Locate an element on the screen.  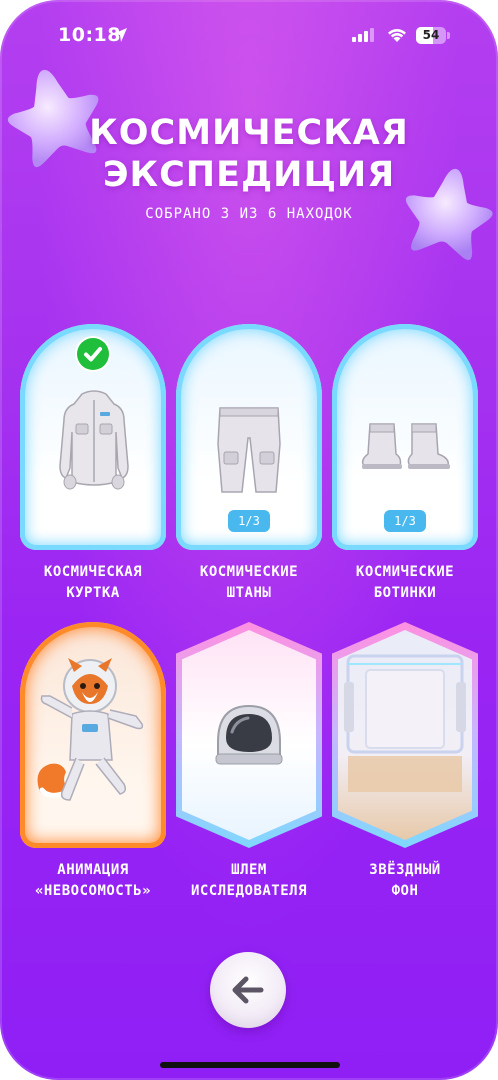
battery-level: 54 is located at coordinates (431, 35).